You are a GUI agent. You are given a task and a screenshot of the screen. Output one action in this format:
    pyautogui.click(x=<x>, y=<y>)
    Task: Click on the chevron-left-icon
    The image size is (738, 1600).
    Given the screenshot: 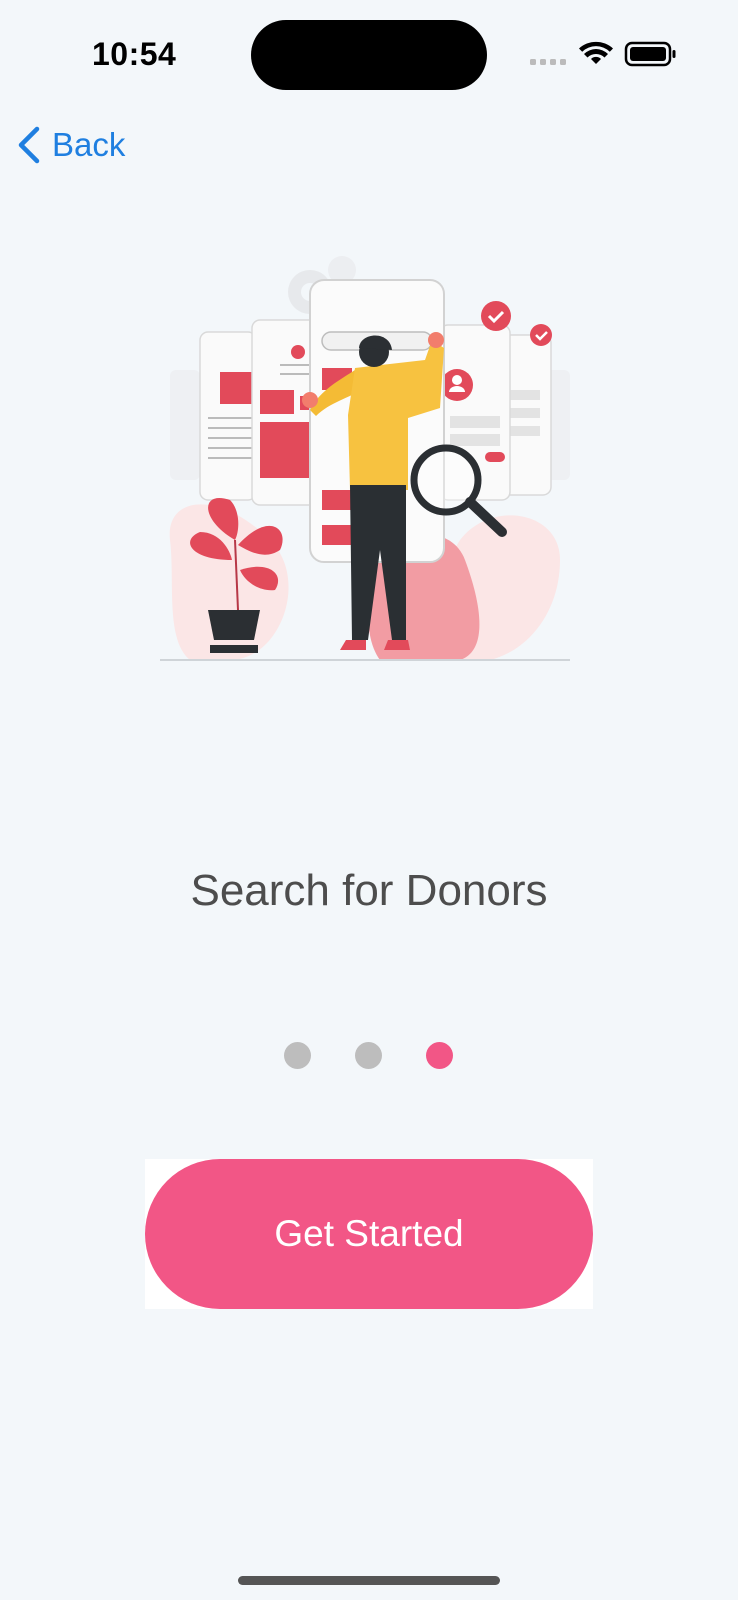 What is the action you would take?
    pyautogui.click(x=29, y=145)
    